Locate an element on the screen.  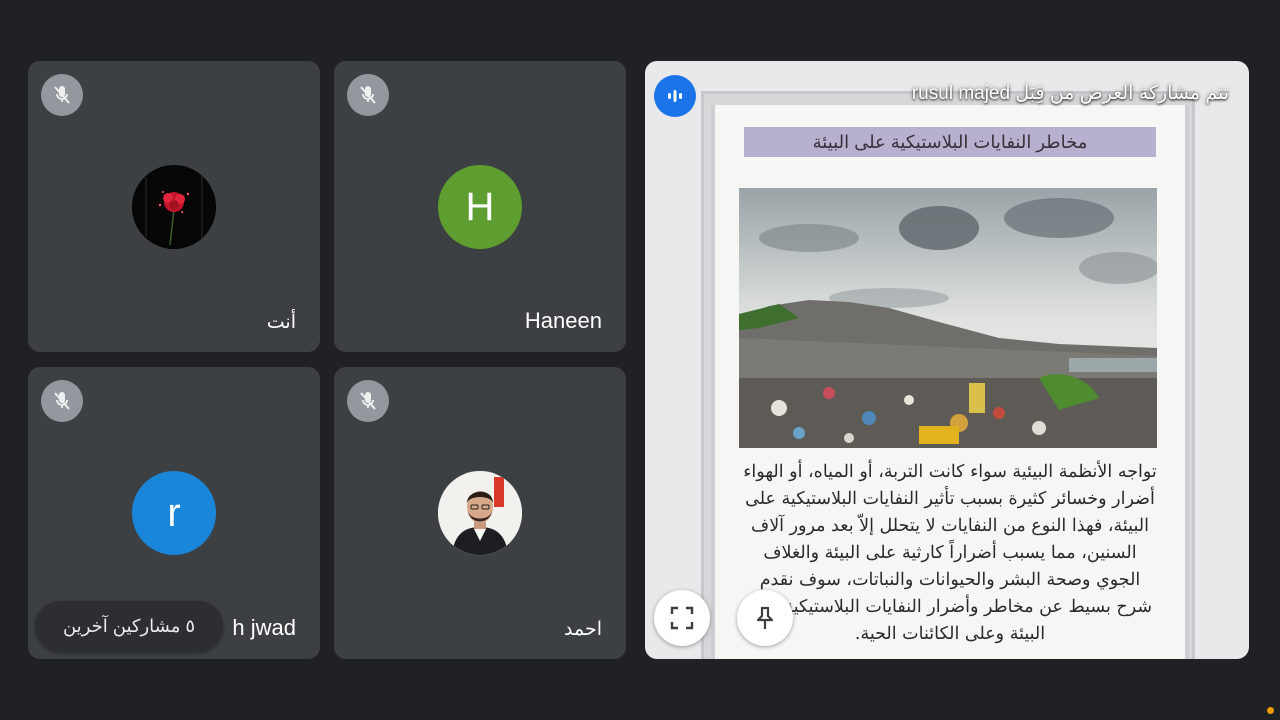
audio-level-icon is located at coordinates (675, 96).